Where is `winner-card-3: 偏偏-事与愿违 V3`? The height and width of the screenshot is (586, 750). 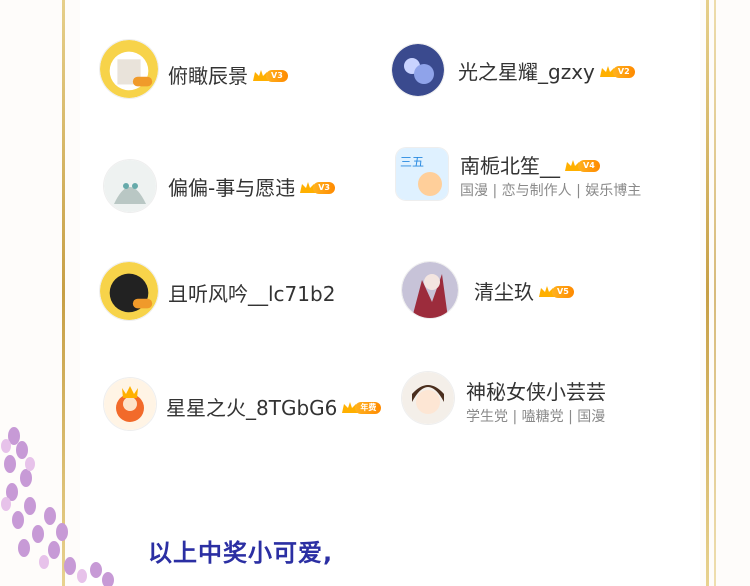
winner-card-3: 偏偏-事与愿违 V3 is located at coordinates (234, 192).